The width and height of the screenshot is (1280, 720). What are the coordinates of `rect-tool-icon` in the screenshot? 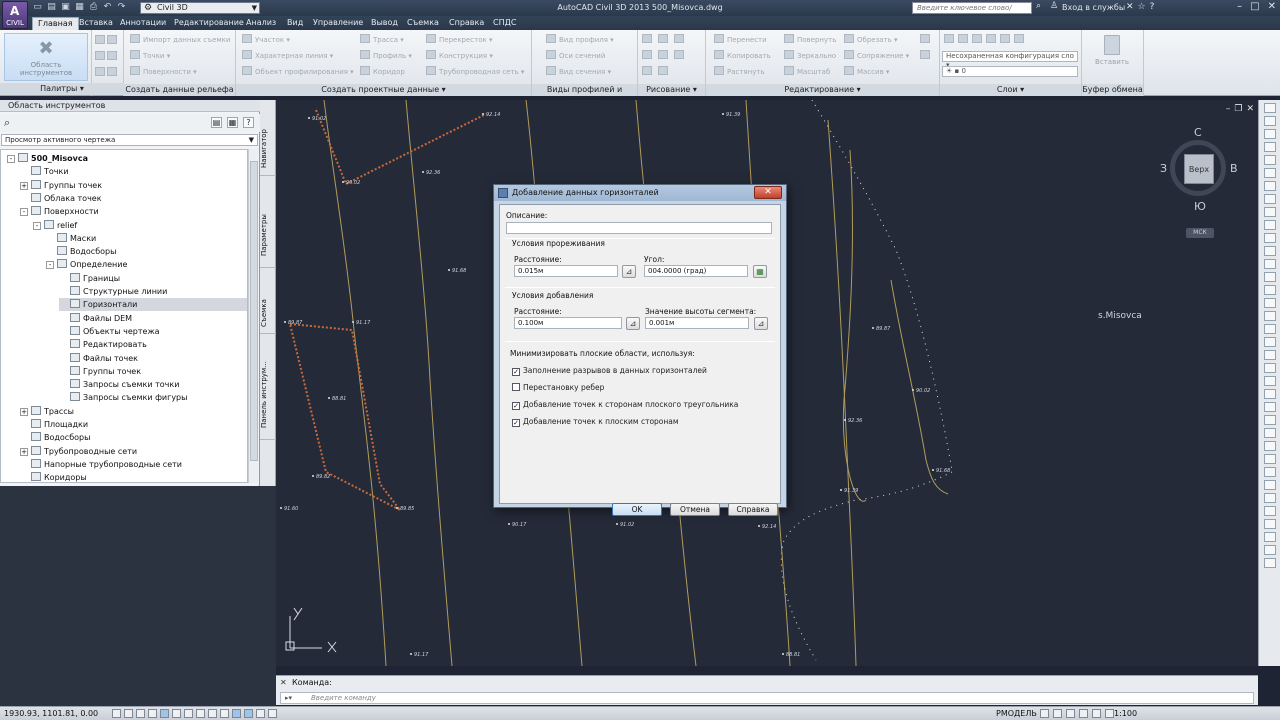 It's located at (664, 56).